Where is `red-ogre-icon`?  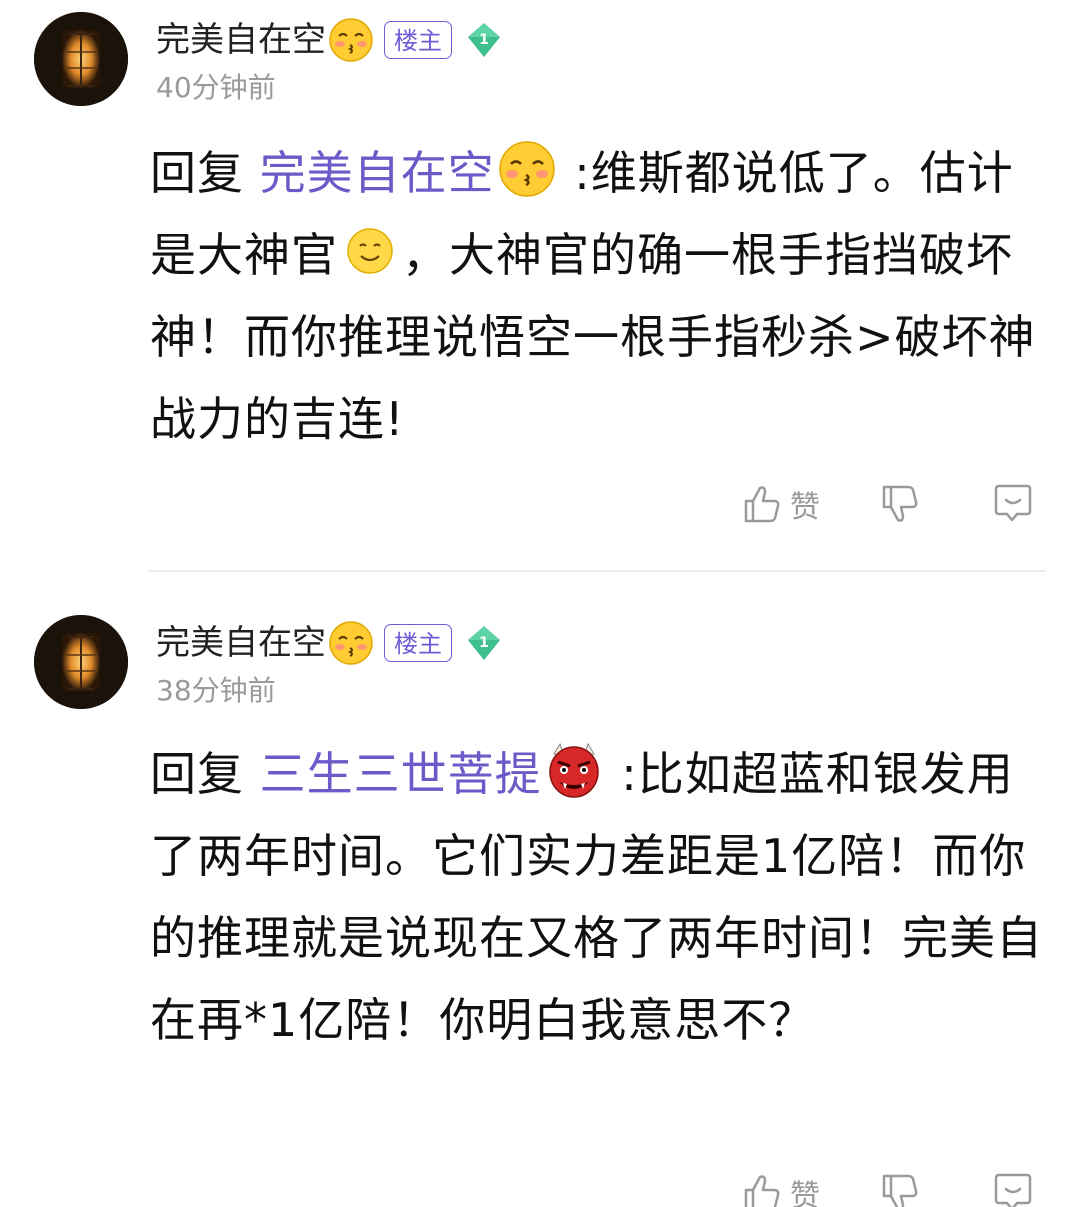
red-ogre-icon is located at coordinates (573, 770).